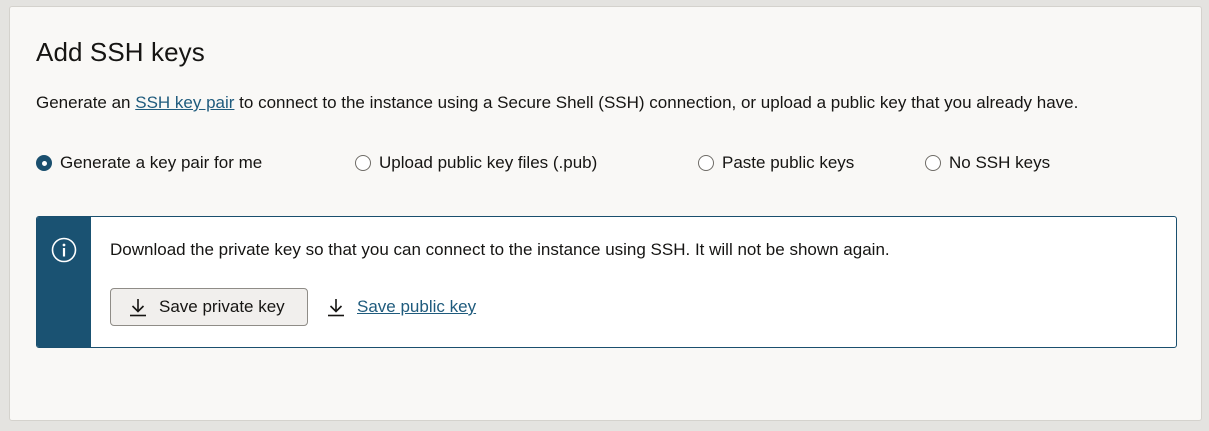 This screenshot has width=1209, height=431. Describe the element at coordinates (120, 52) in the screenshot. I see `section-title: Add SSH keys` at that location.